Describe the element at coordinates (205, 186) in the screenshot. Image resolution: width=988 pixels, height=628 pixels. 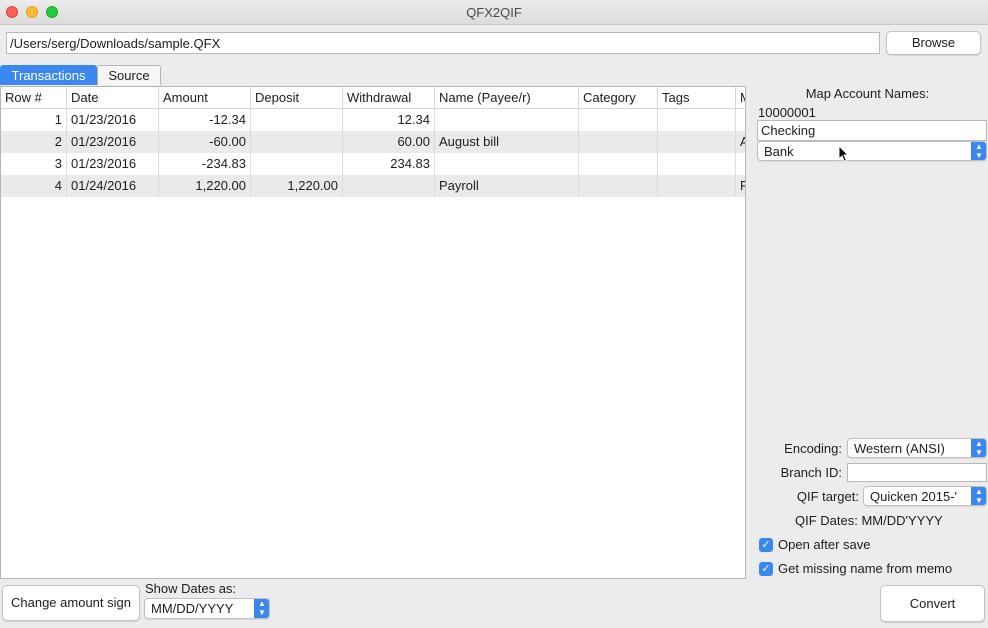
I see `cell-amount: 1,220.00` at that location.